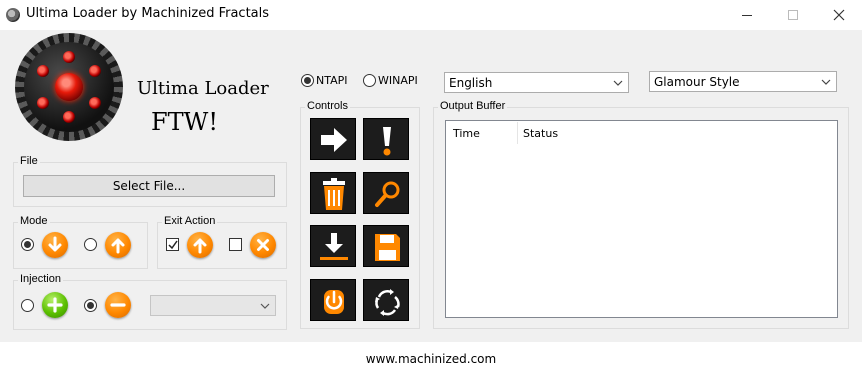 The width and height of the screenshot is (862, 372). I want to click on exit-action-group-label: Exit Action, so click(190, 221).